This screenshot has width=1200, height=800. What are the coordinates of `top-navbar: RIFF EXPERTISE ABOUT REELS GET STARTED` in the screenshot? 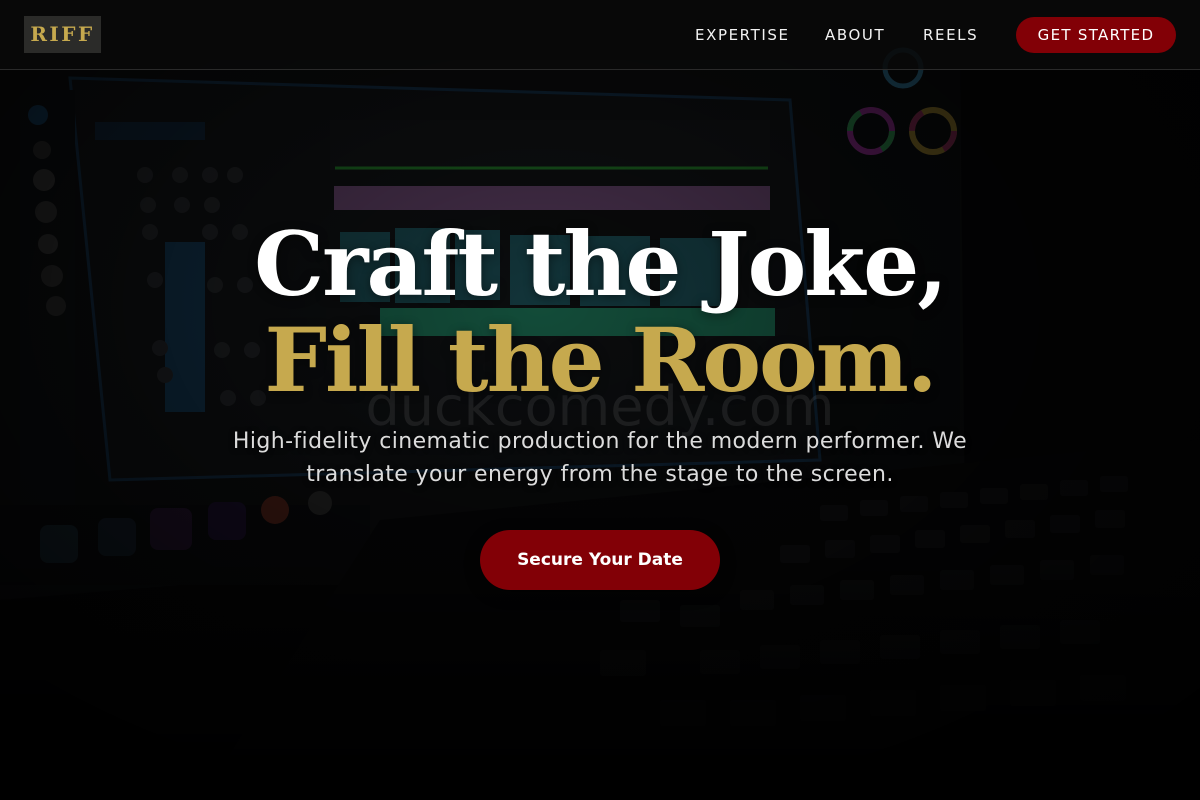 It's located at (600, 35).